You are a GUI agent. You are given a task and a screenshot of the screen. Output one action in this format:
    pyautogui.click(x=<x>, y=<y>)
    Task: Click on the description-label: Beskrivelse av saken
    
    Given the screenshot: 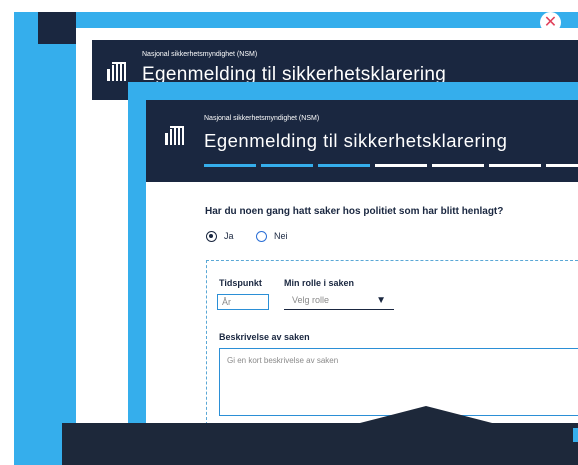 What is the action you would take?
    pyautogui.click(x=264, y=337)
    